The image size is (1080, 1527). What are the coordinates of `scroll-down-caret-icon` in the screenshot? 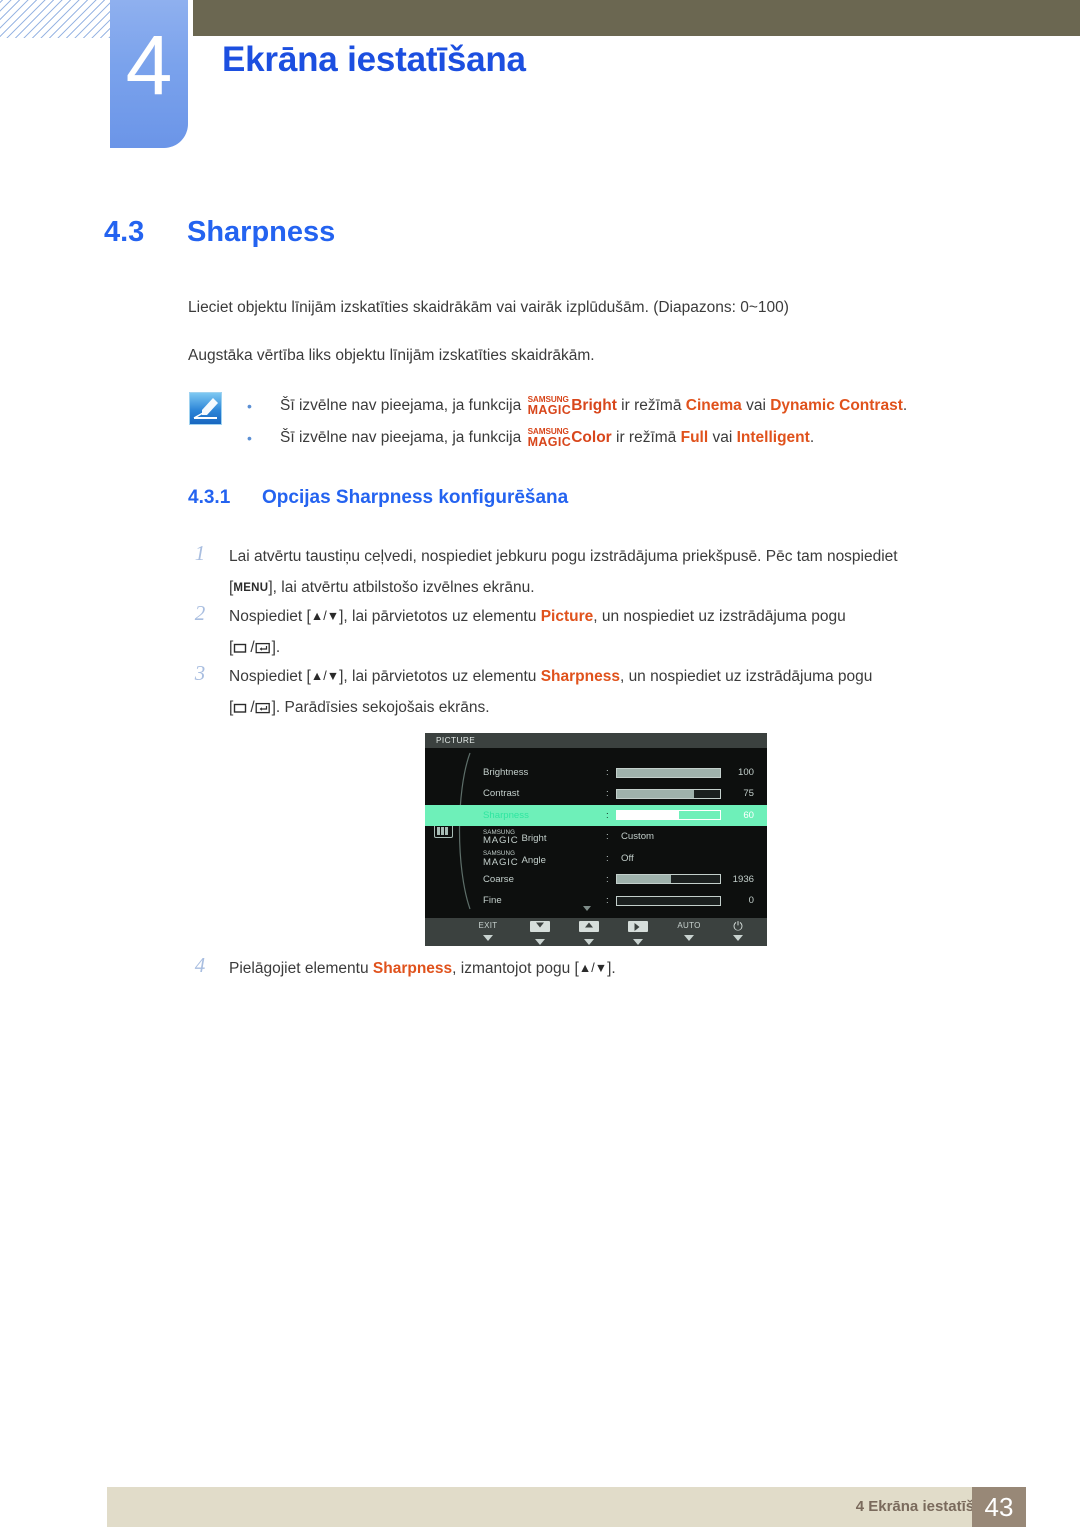 It's located at (587, 908).